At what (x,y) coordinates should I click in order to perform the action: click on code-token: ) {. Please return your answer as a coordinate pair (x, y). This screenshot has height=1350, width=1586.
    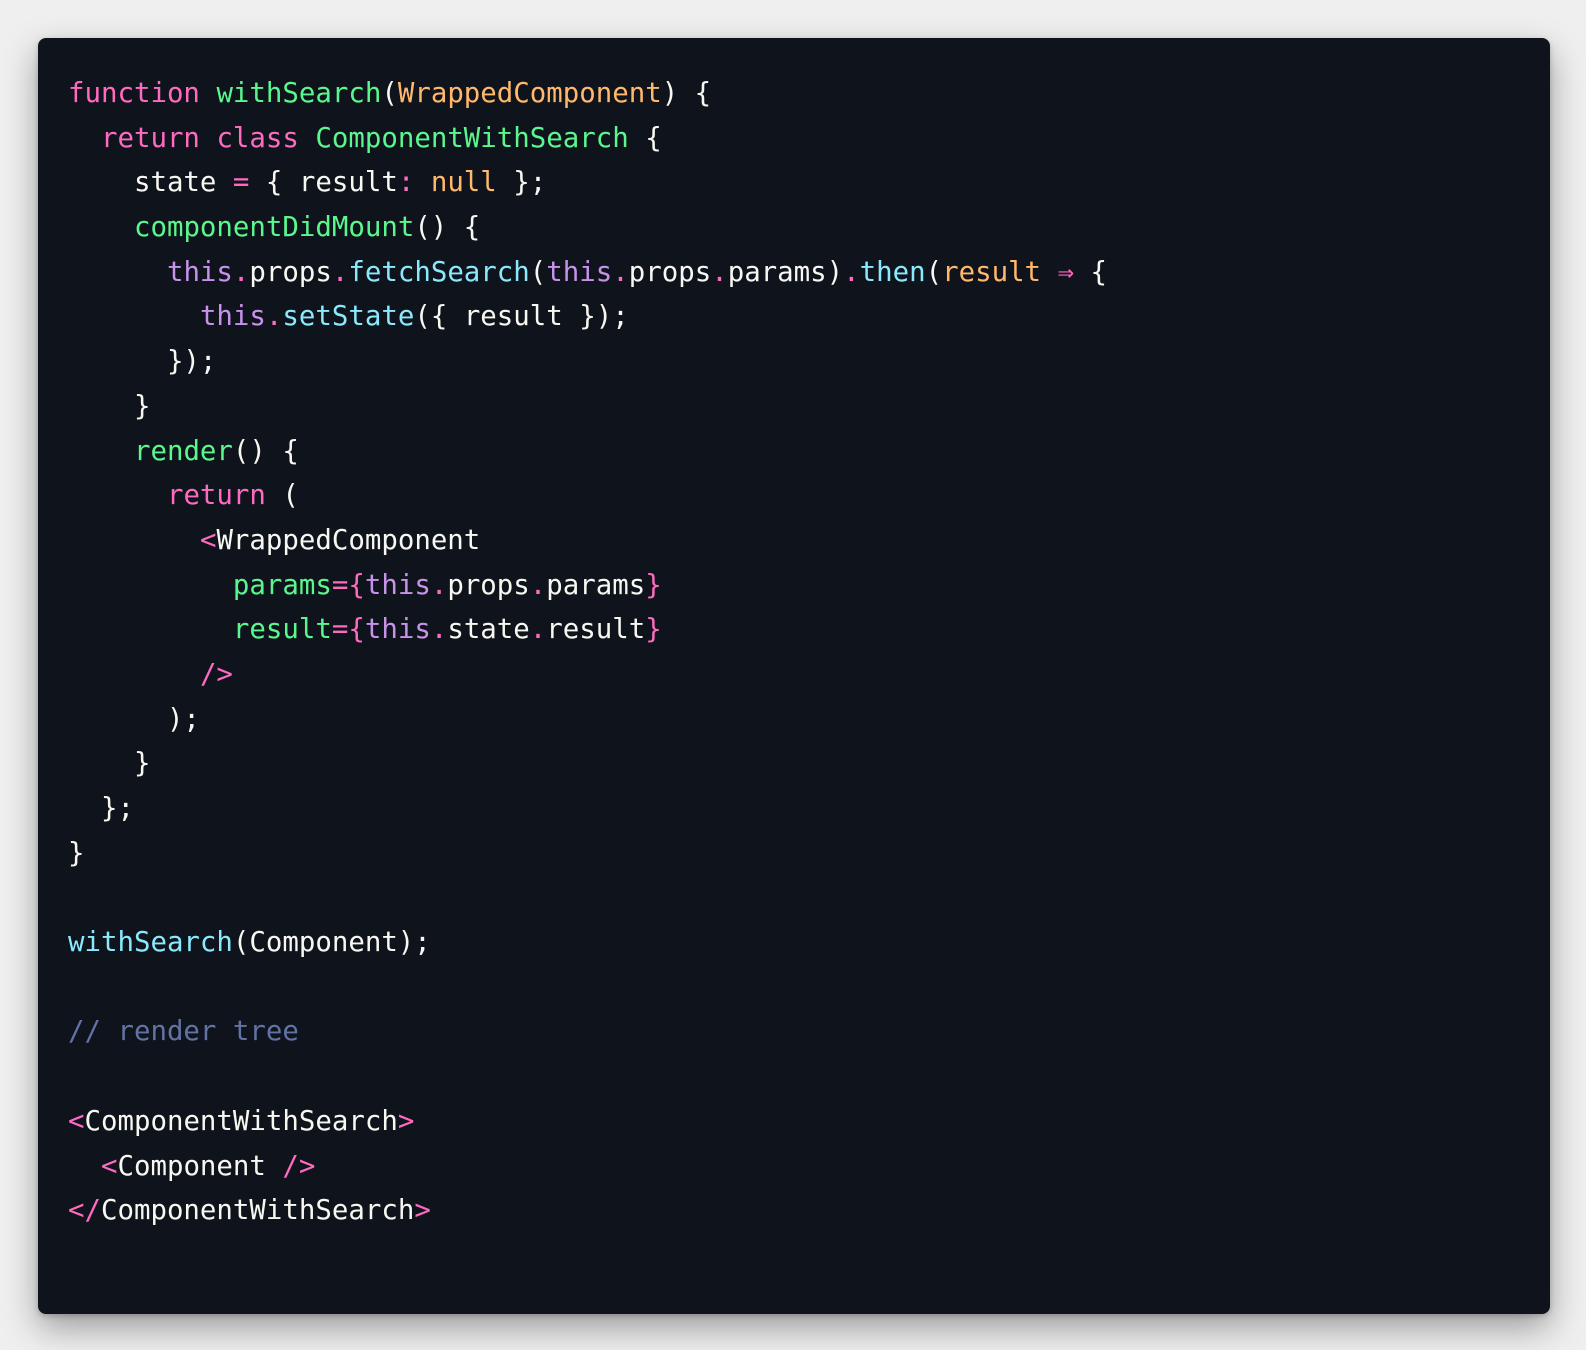
    Looking at the image, I should click on (686, 93).